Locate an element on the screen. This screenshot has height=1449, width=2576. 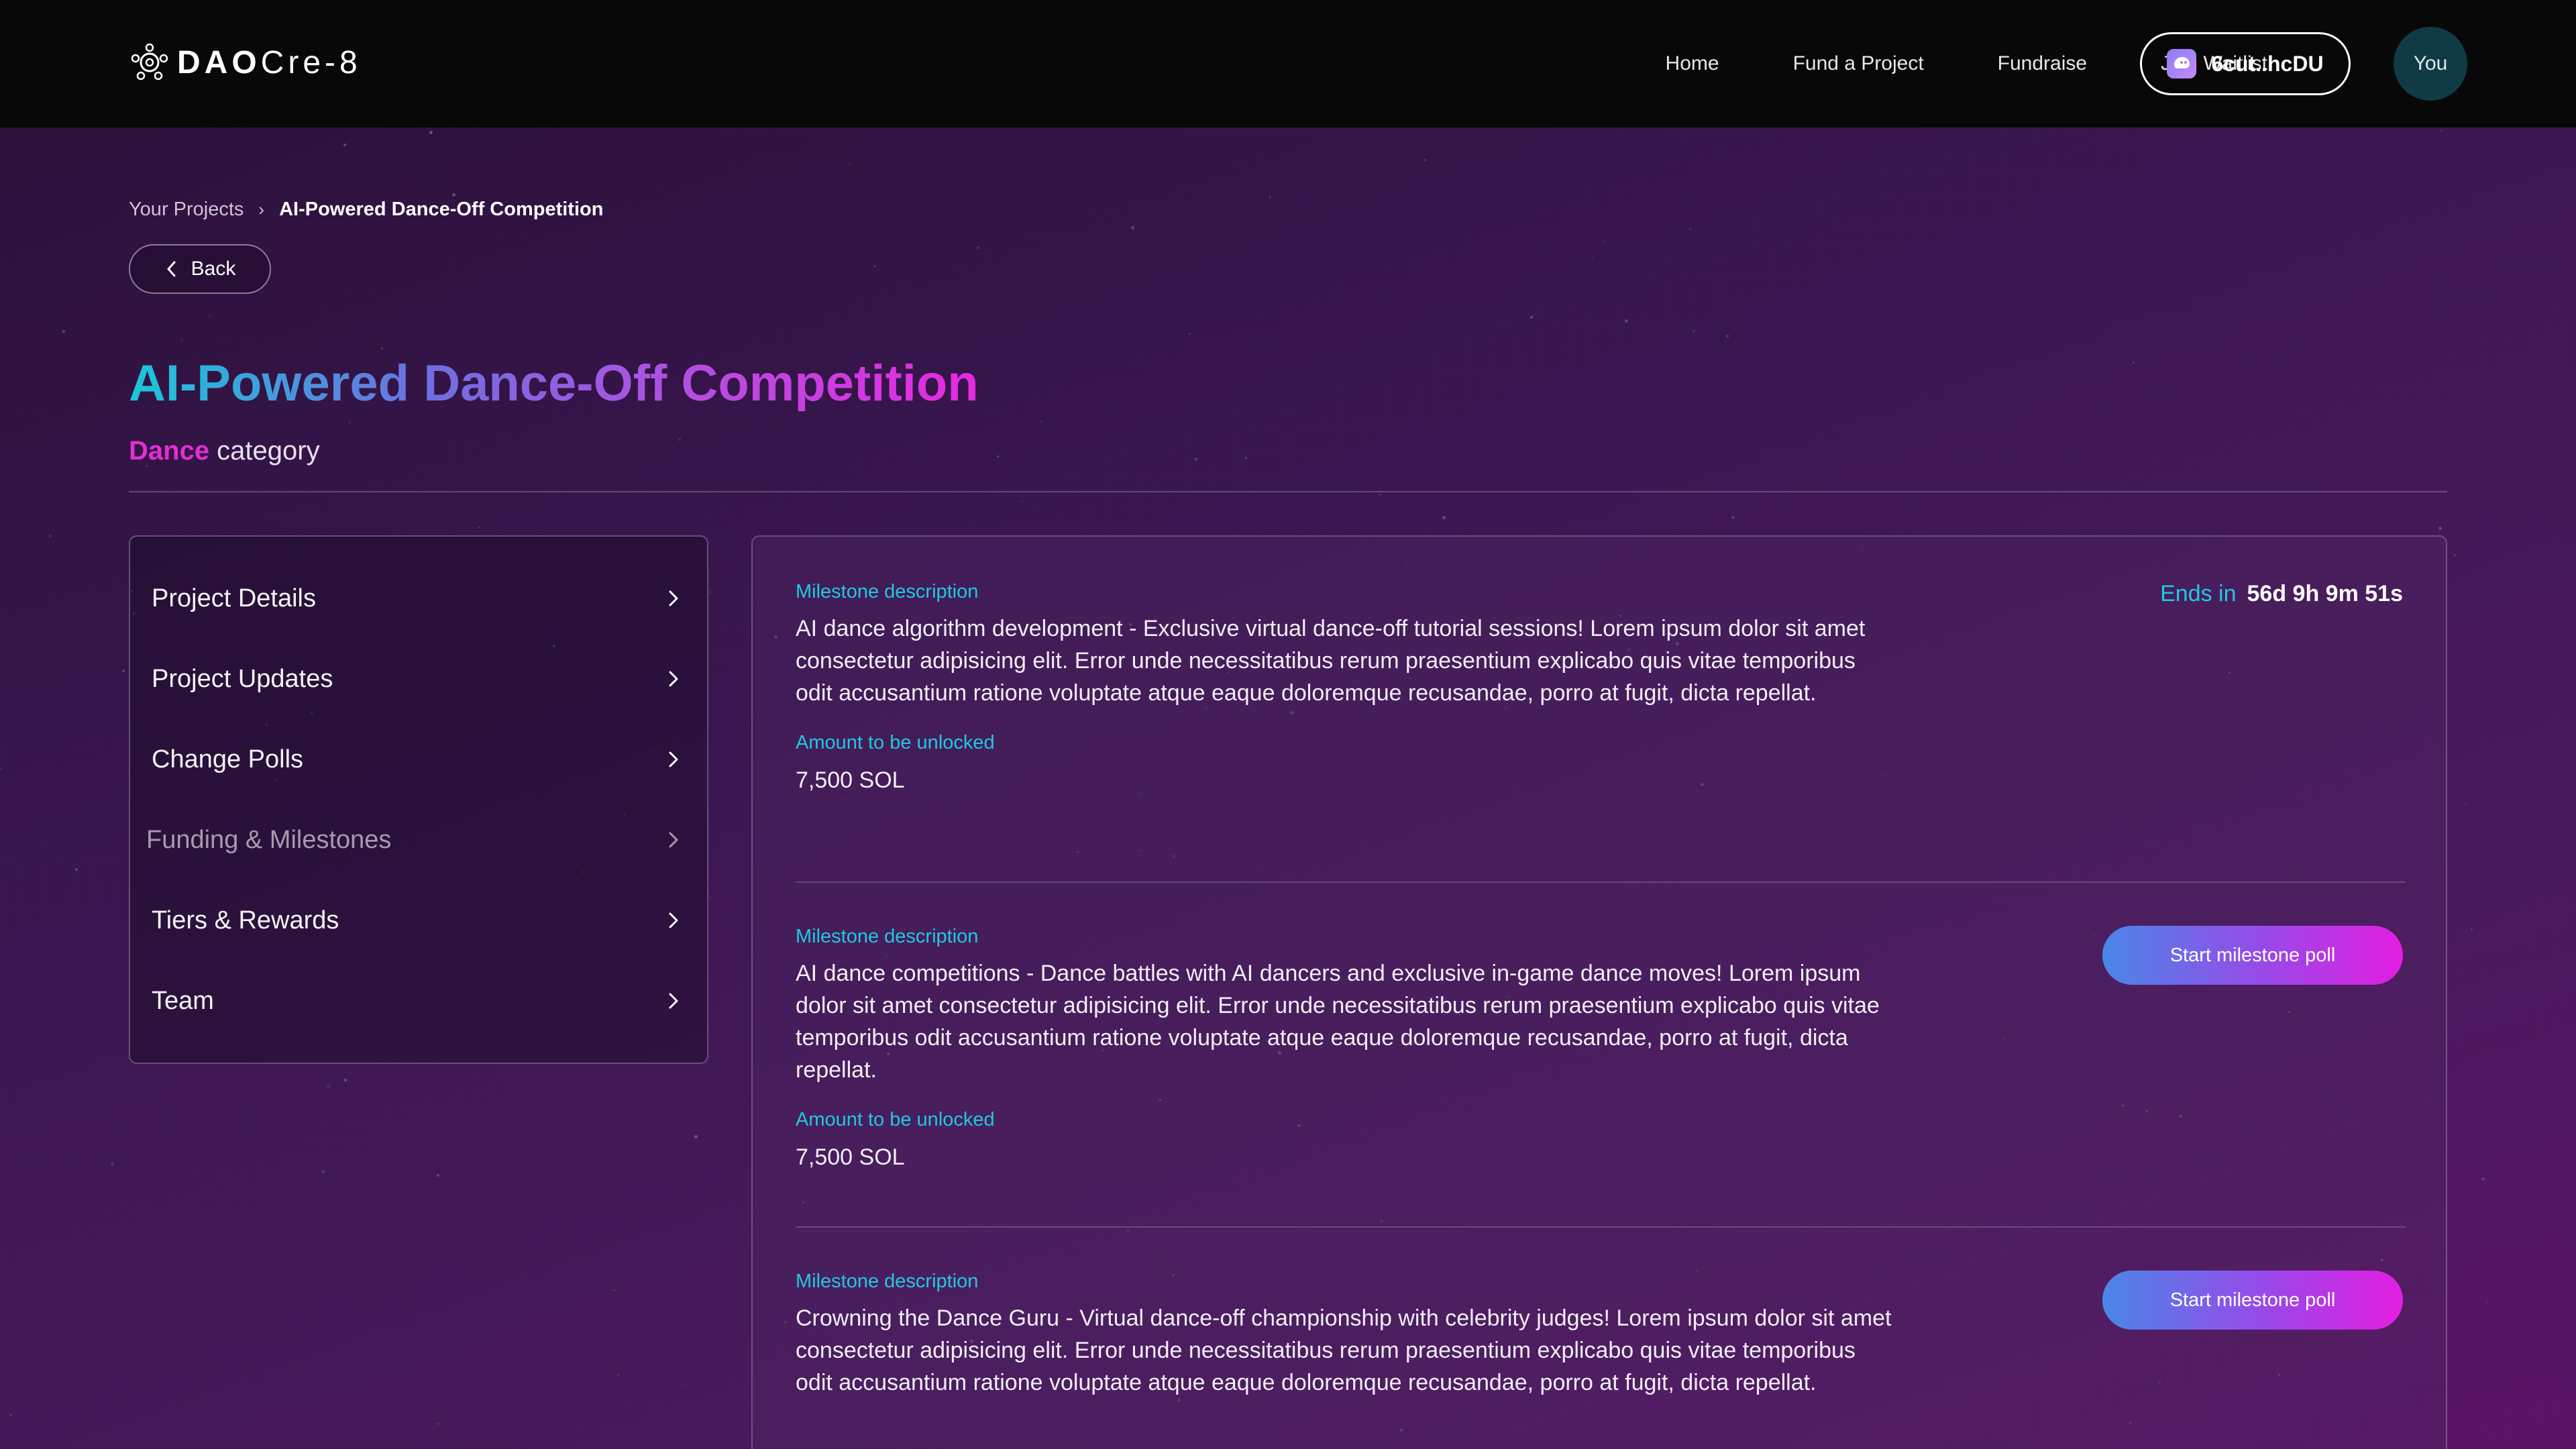
sidebar-item-label: Project Details is located at coordinates (234, 598).